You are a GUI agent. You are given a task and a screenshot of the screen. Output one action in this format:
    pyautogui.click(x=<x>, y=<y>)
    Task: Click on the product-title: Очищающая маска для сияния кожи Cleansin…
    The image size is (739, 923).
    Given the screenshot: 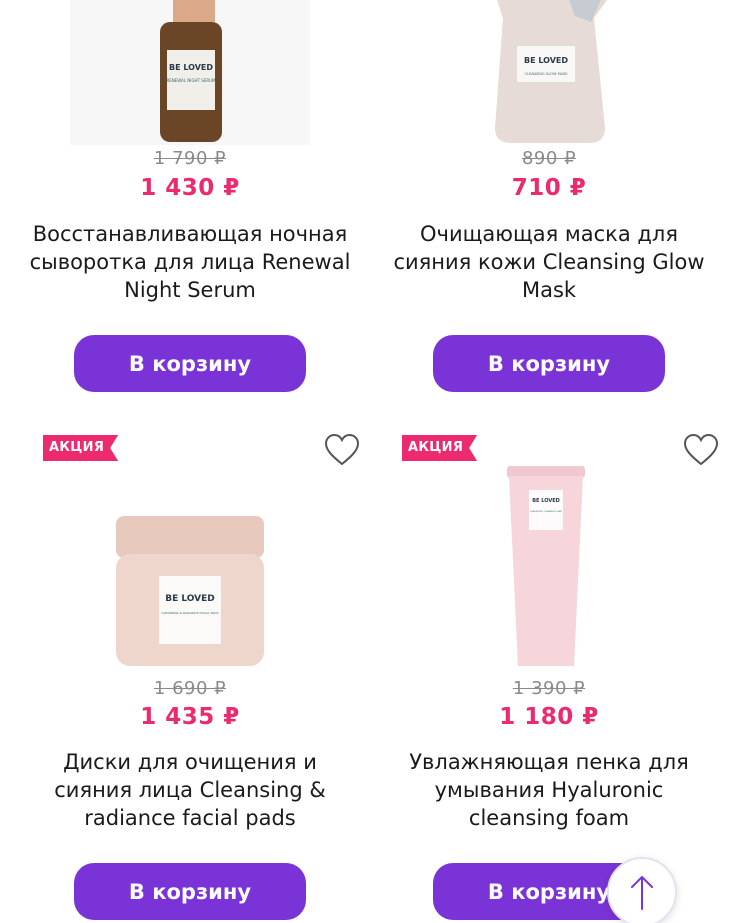 What is the action you would take?
    pyautogui.click(x=549, y=262)
    